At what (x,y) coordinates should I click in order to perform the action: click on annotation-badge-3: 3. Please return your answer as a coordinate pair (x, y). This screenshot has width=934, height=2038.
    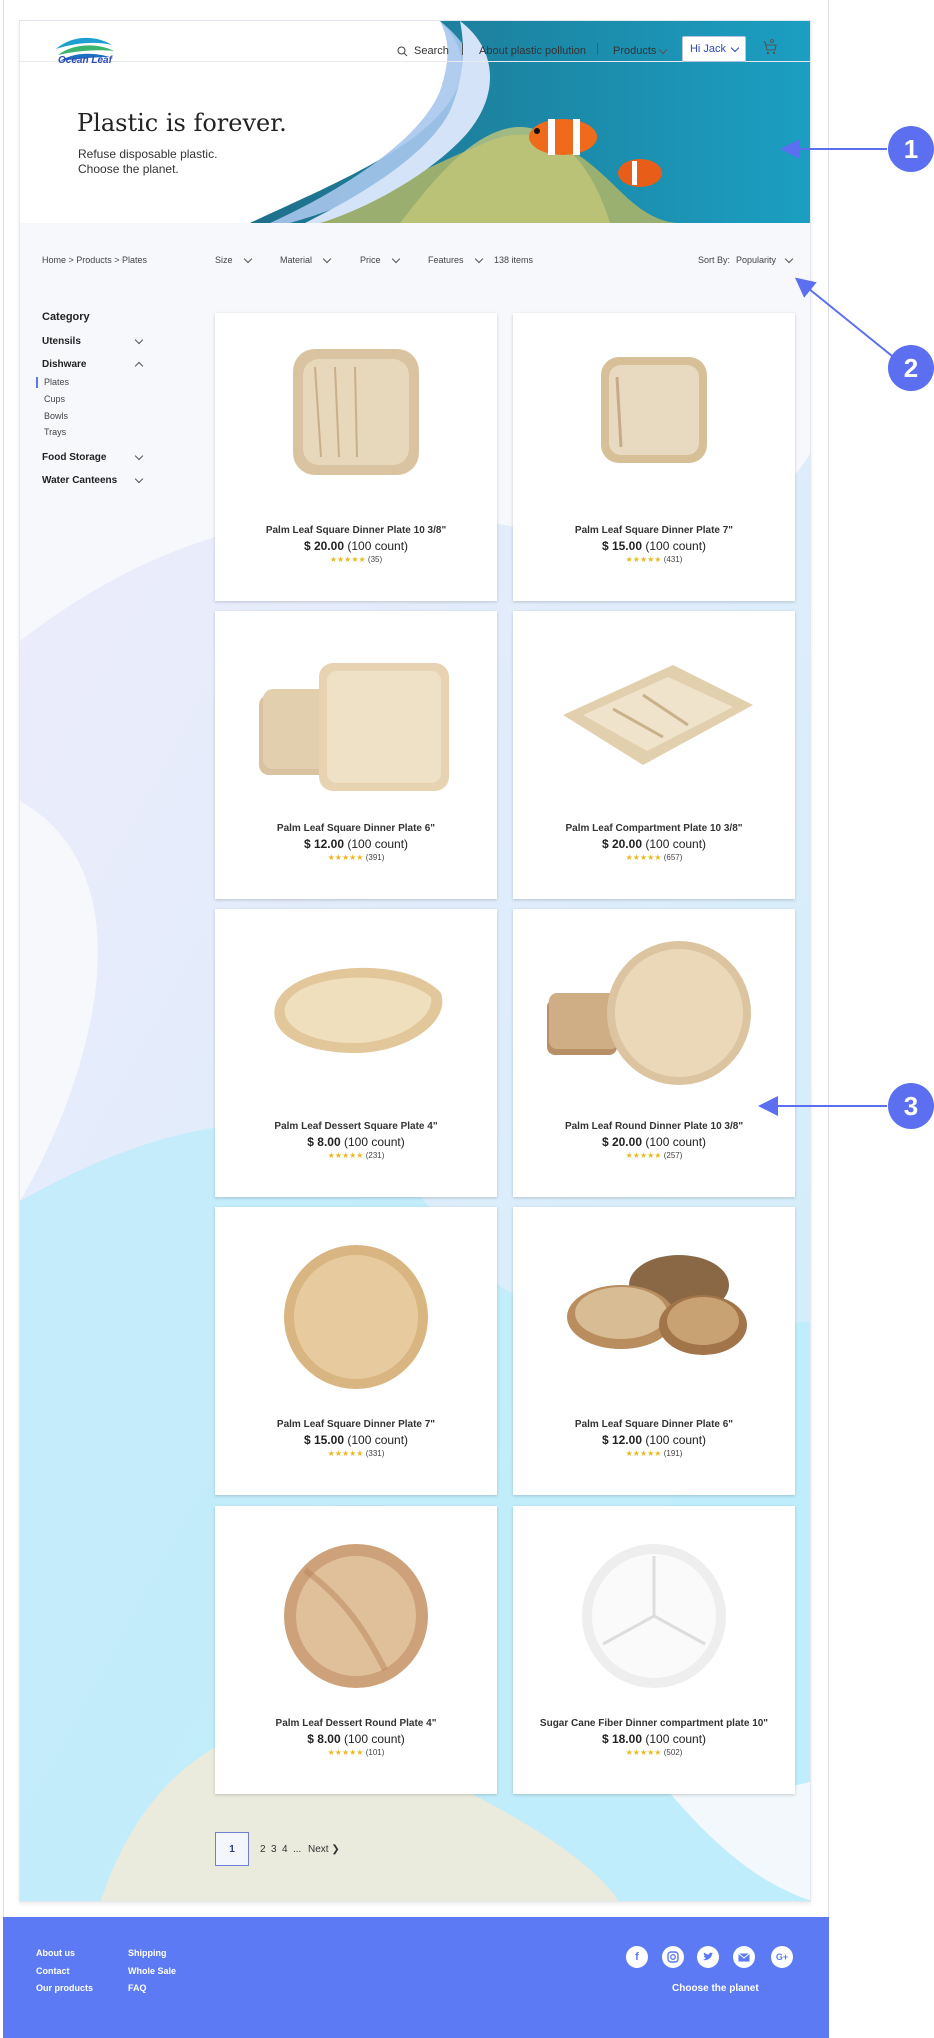
    Looking at the image, I should click on (911, 1106).